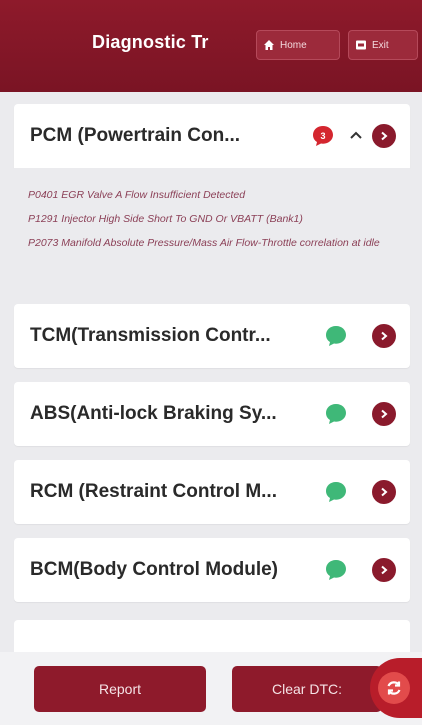 The image size is (422, 725). What do you see at coordinates (154, 569) in the screenshot?
I see `module-name: BCM(Body Control Module)` at bounding box center [154, 569].